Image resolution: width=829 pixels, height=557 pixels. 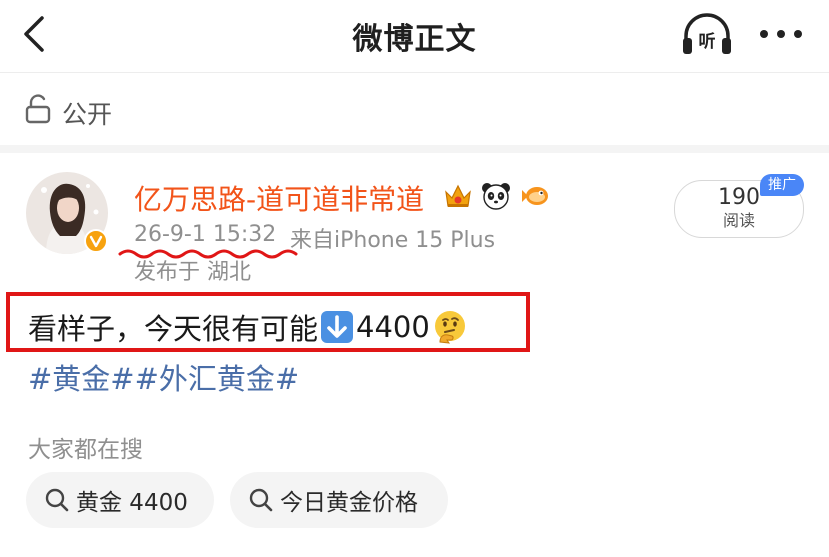 What do you see at coordinates (393, 240) in the screenshot?
I see `post-source: 来自iPhone 15 Plus` at bounding box center [393, 240].